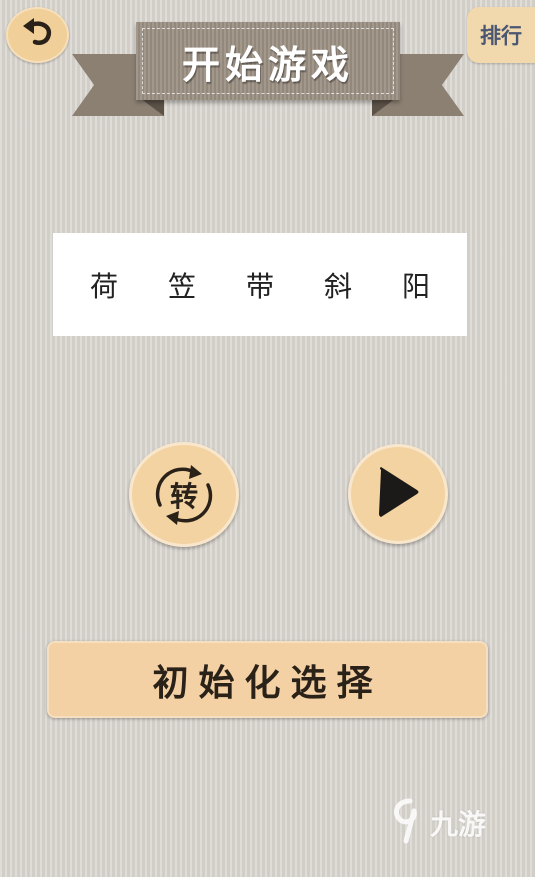  I want to click on init-selection-label: 初始化选择, so click(267, 683).